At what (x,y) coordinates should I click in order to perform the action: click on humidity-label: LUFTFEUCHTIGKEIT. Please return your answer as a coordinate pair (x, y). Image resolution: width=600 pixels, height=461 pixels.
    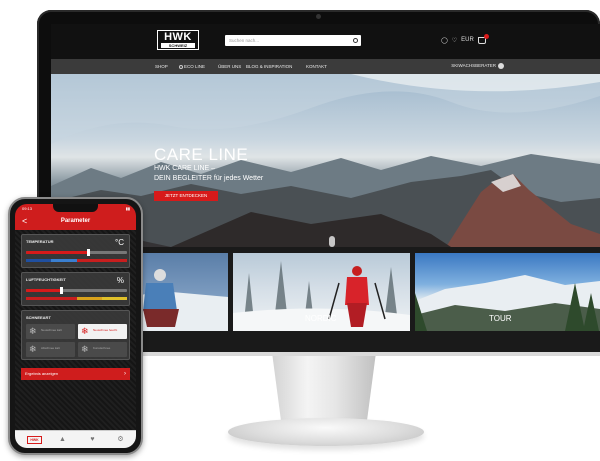
    Looking at the image, I should click on (46, 279).